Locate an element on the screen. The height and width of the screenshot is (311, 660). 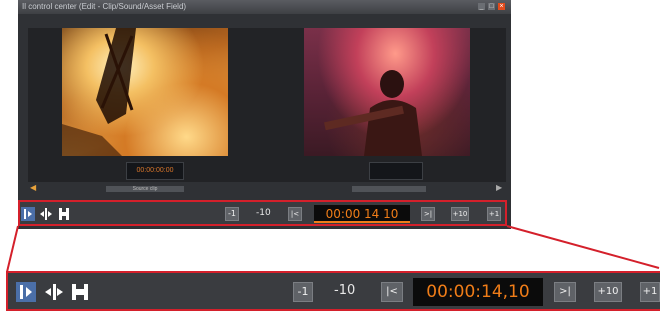
jump-forward-button: >| is located at coordinates (565, 292).